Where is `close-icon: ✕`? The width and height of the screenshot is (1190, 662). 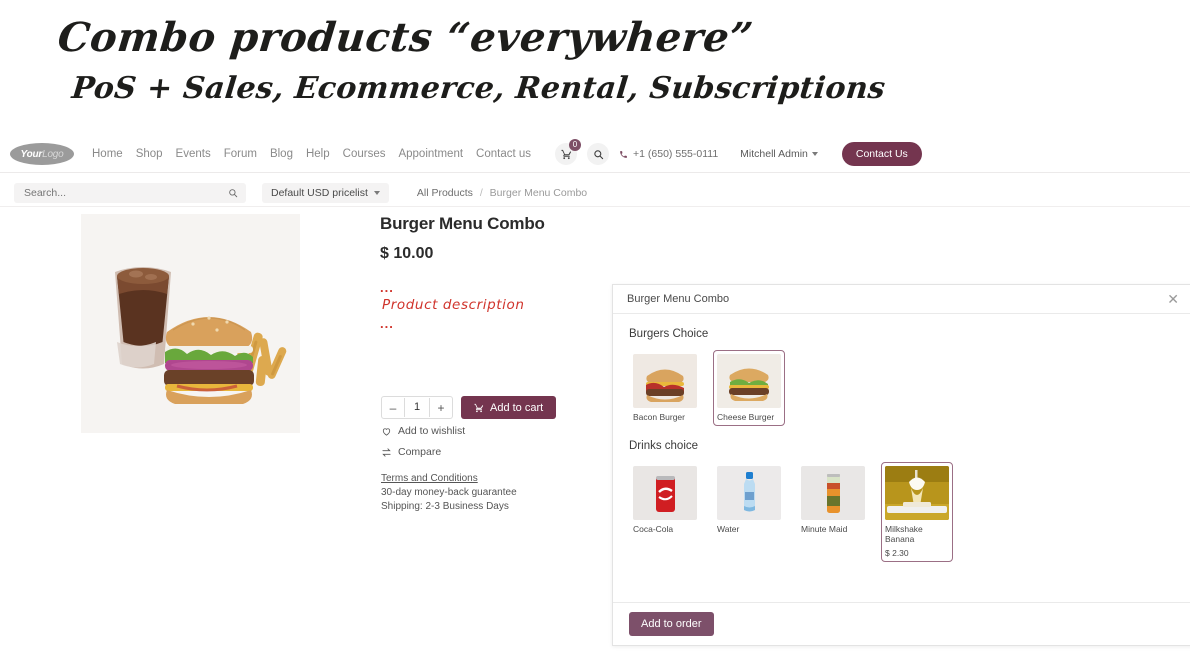 close-icon: ✕ is located at coordinates (1173, 299).